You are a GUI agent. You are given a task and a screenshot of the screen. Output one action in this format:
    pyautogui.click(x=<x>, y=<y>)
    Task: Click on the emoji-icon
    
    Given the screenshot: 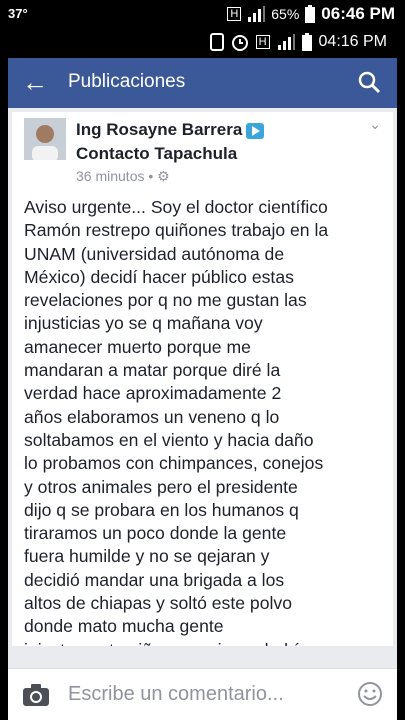 What is the action you would take?
    pyautogui.click(x=370, y=696)
    